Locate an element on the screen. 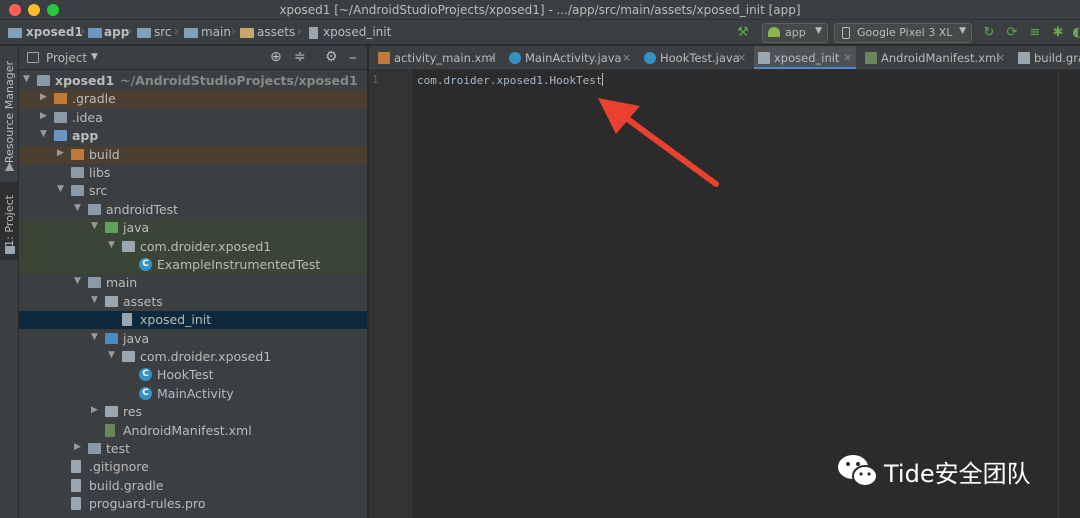 The width and height of the screenshot is (1080, 518). tree-item-text: AndroidManifest.xml is located at coordinates (187, 430).